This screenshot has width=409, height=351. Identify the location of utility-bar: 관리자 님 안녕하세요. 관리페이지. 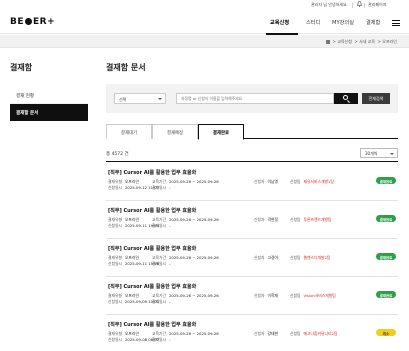
(204, 6).